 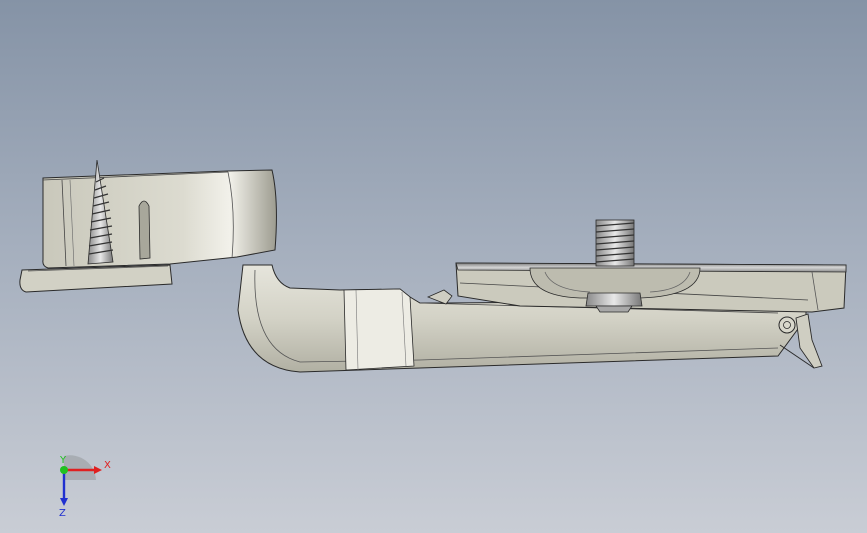 What do you see at coordinates (148, 231) in the screenshot?
I see `mounting-plate` at bounding box center [148, 231].